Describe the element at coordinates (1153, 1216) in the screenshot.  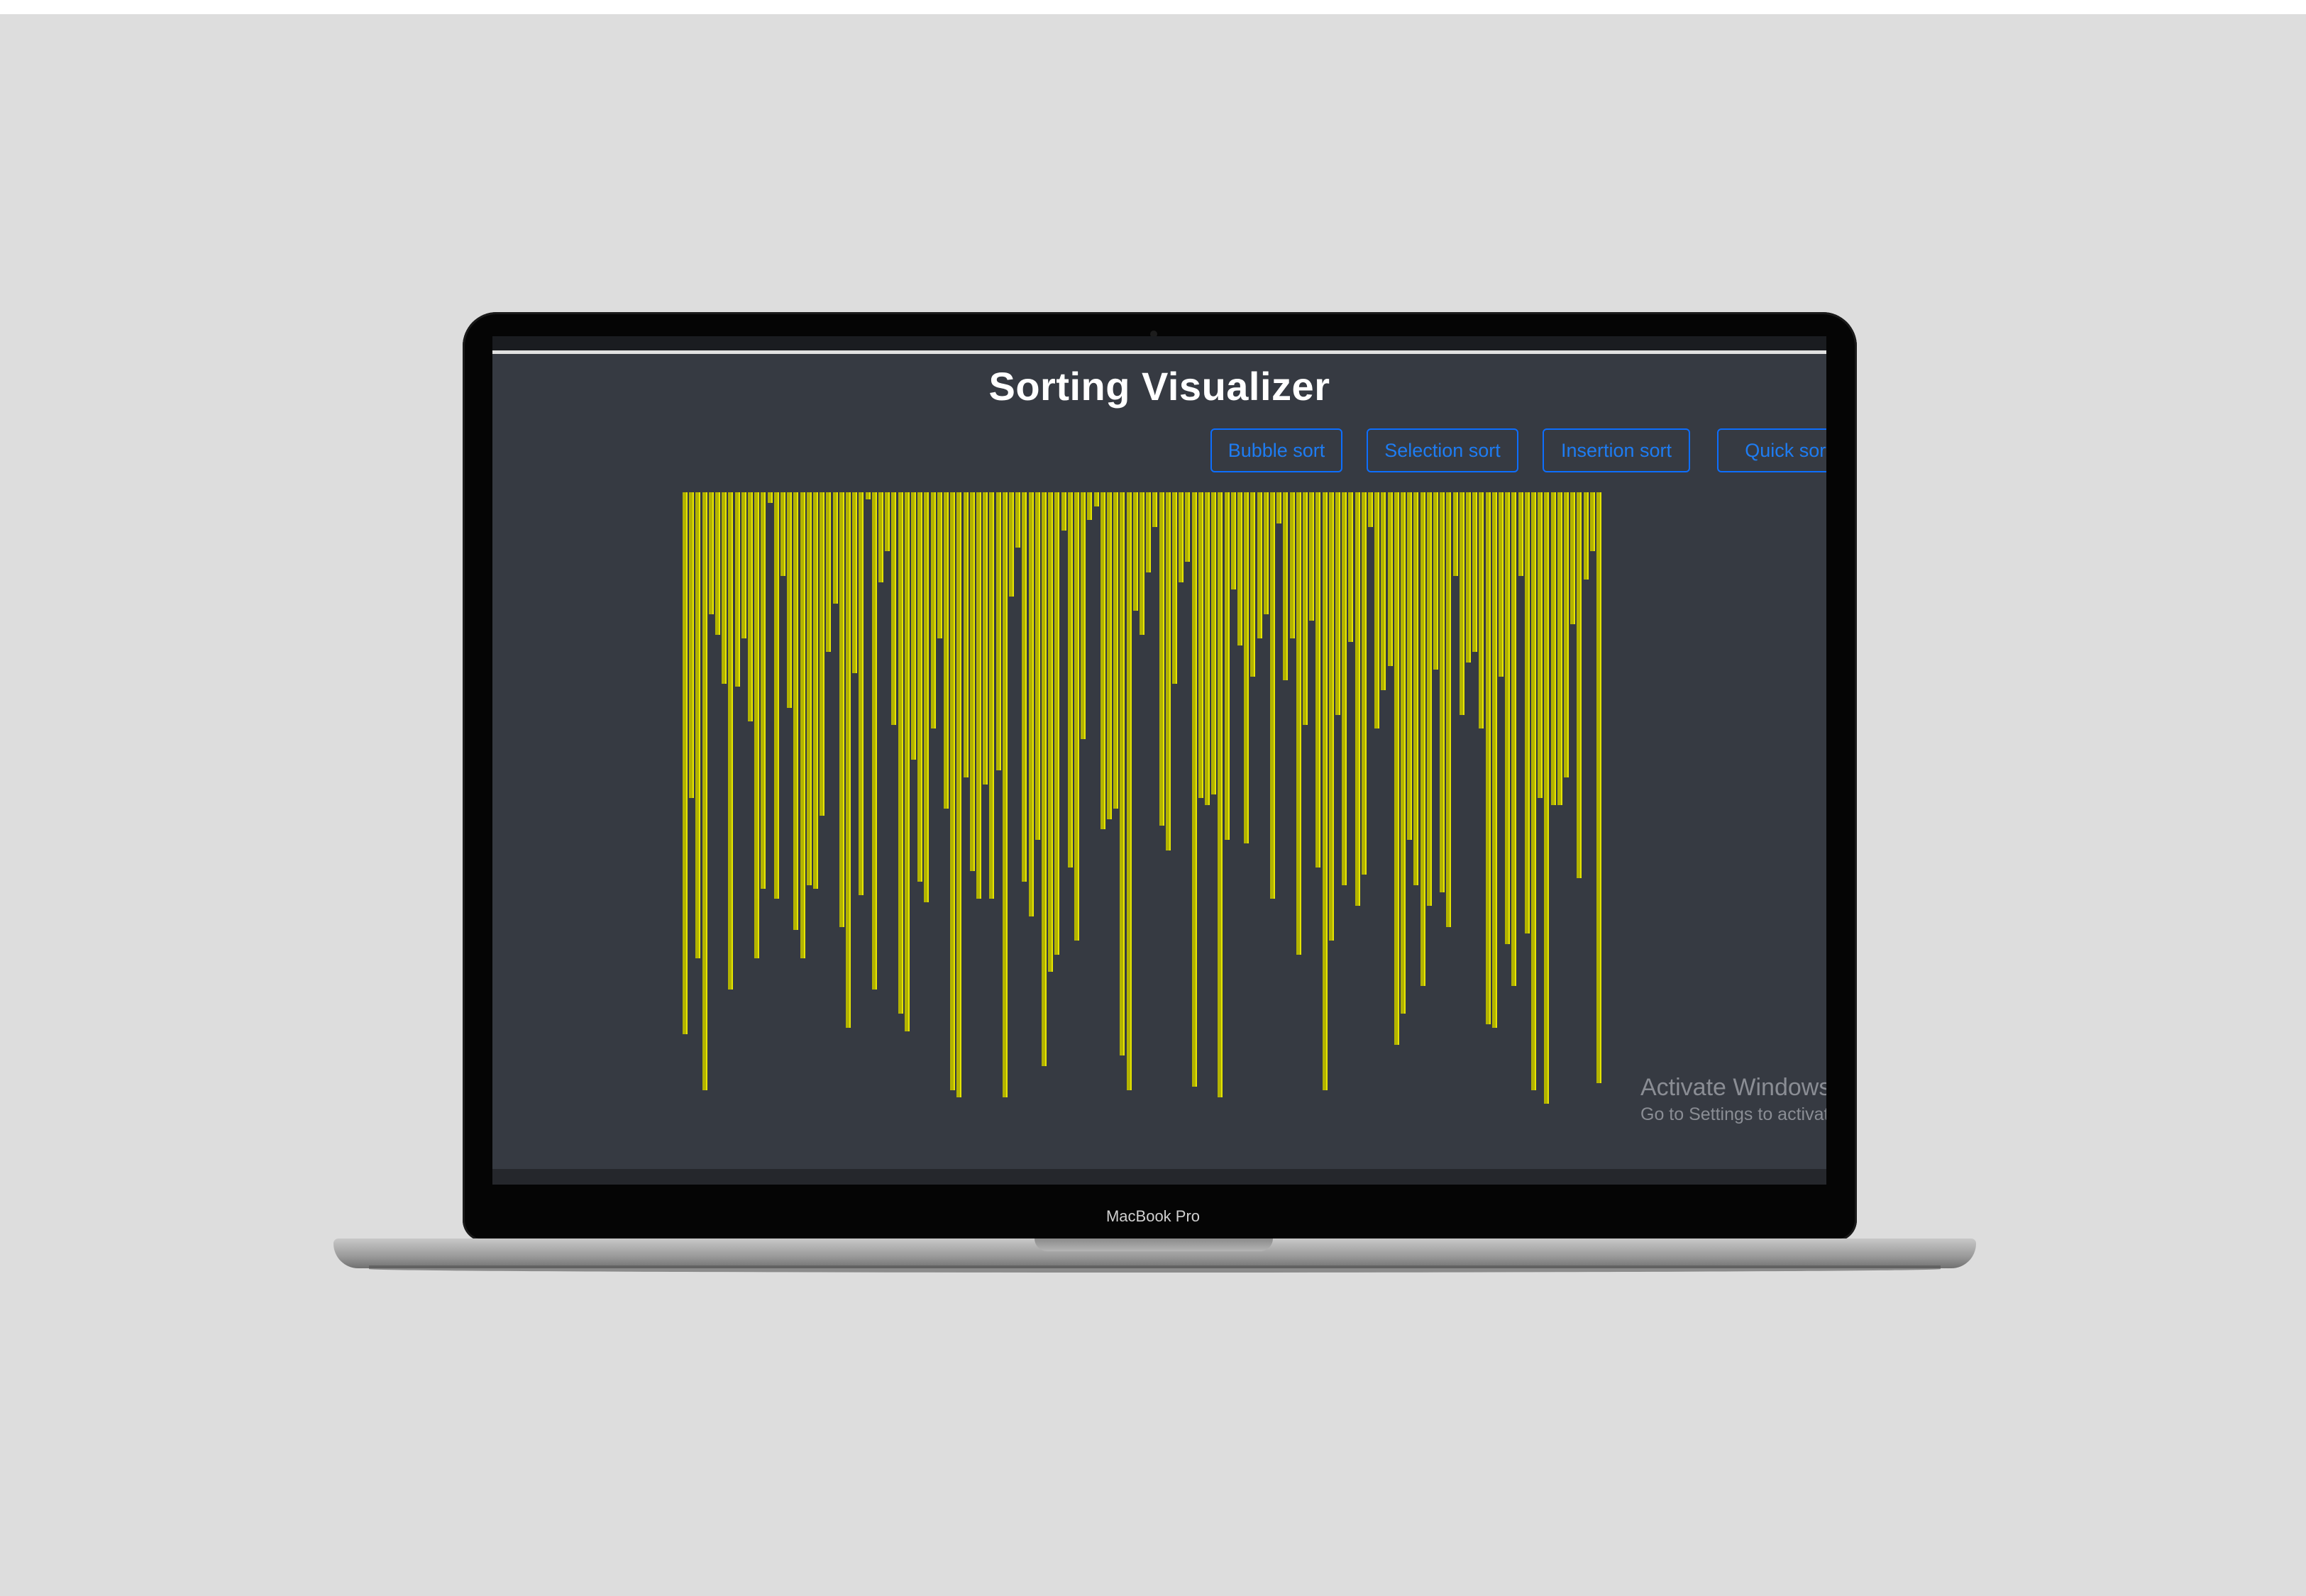
I see `device-label: MacBook Pro` at that location.